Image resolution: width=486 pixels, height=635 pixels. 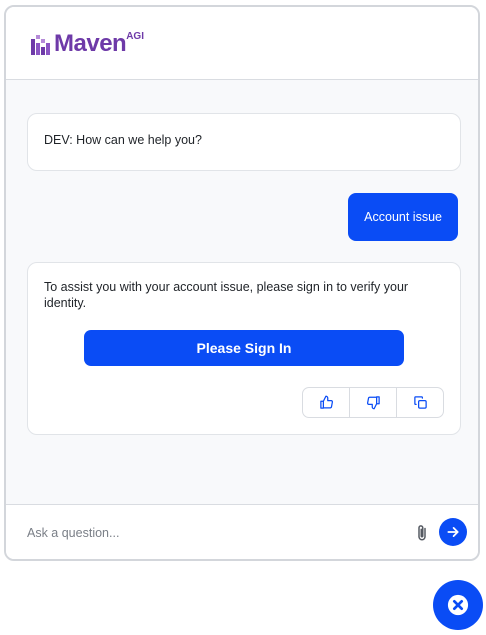 I want to click on arrow-right-icon, so click(x=453, y=532).